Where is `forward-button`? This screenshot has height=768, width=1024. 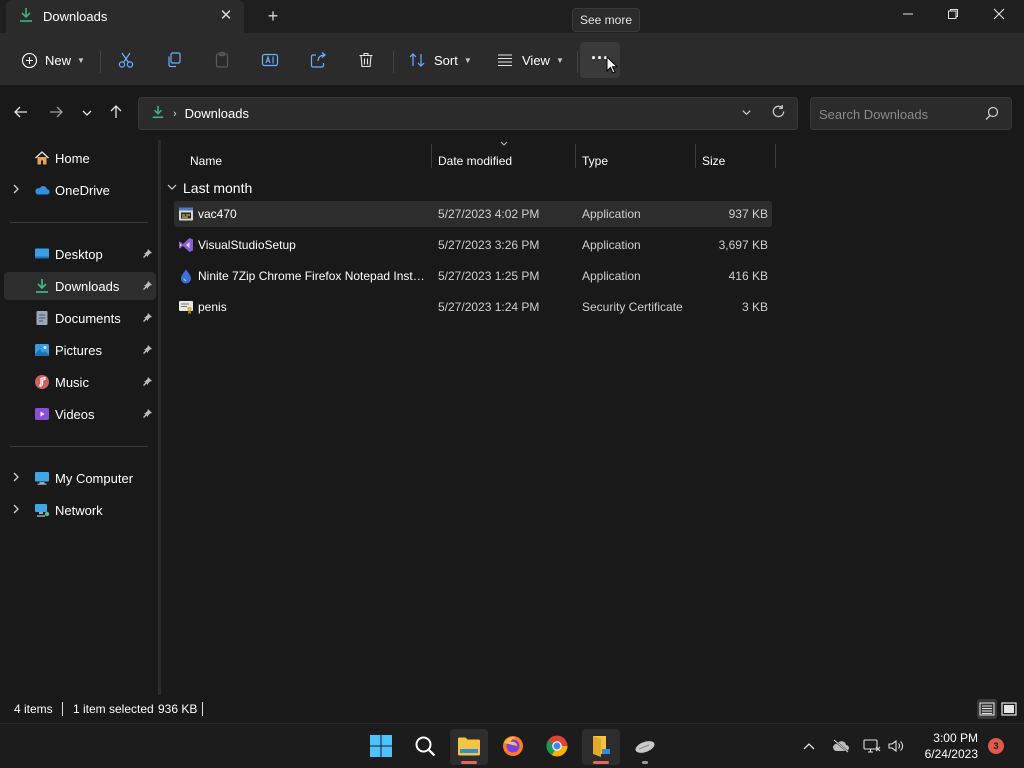
forward-button is located at coordinates (56, 115).